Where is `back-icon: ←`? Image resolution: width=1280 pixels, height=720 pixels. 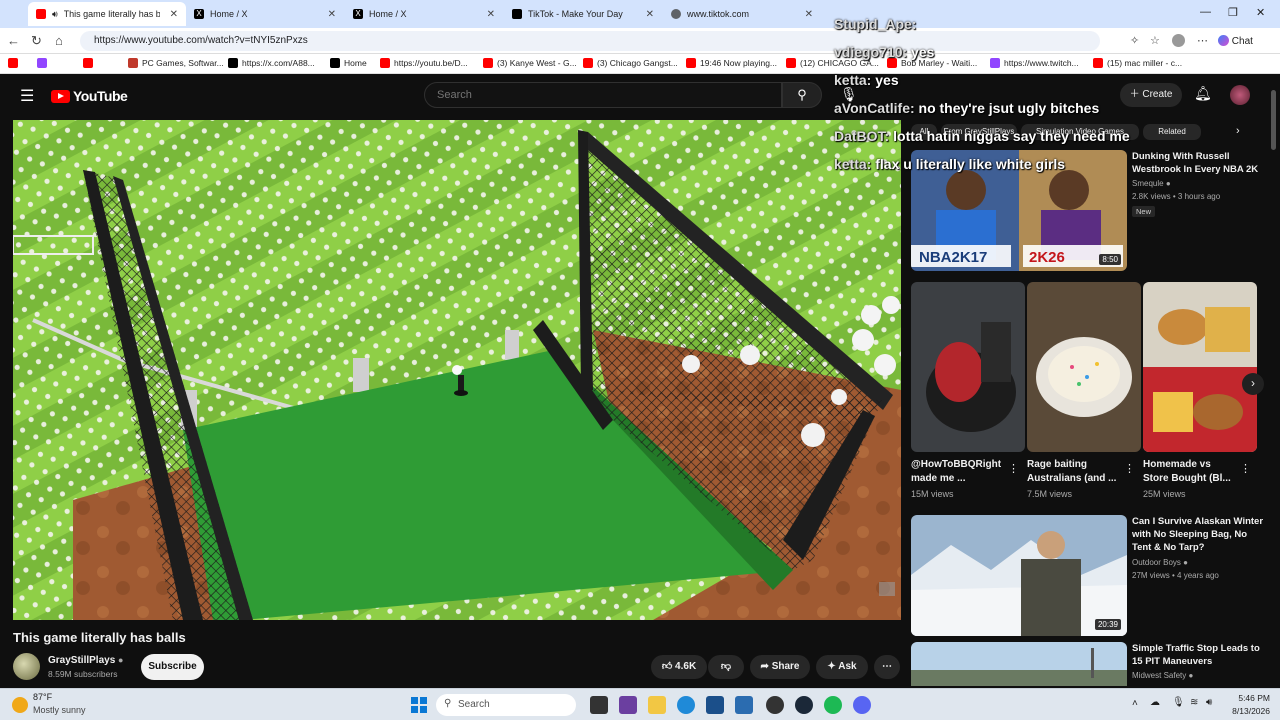
back-icon: ← is located at coordinates (13, 40).